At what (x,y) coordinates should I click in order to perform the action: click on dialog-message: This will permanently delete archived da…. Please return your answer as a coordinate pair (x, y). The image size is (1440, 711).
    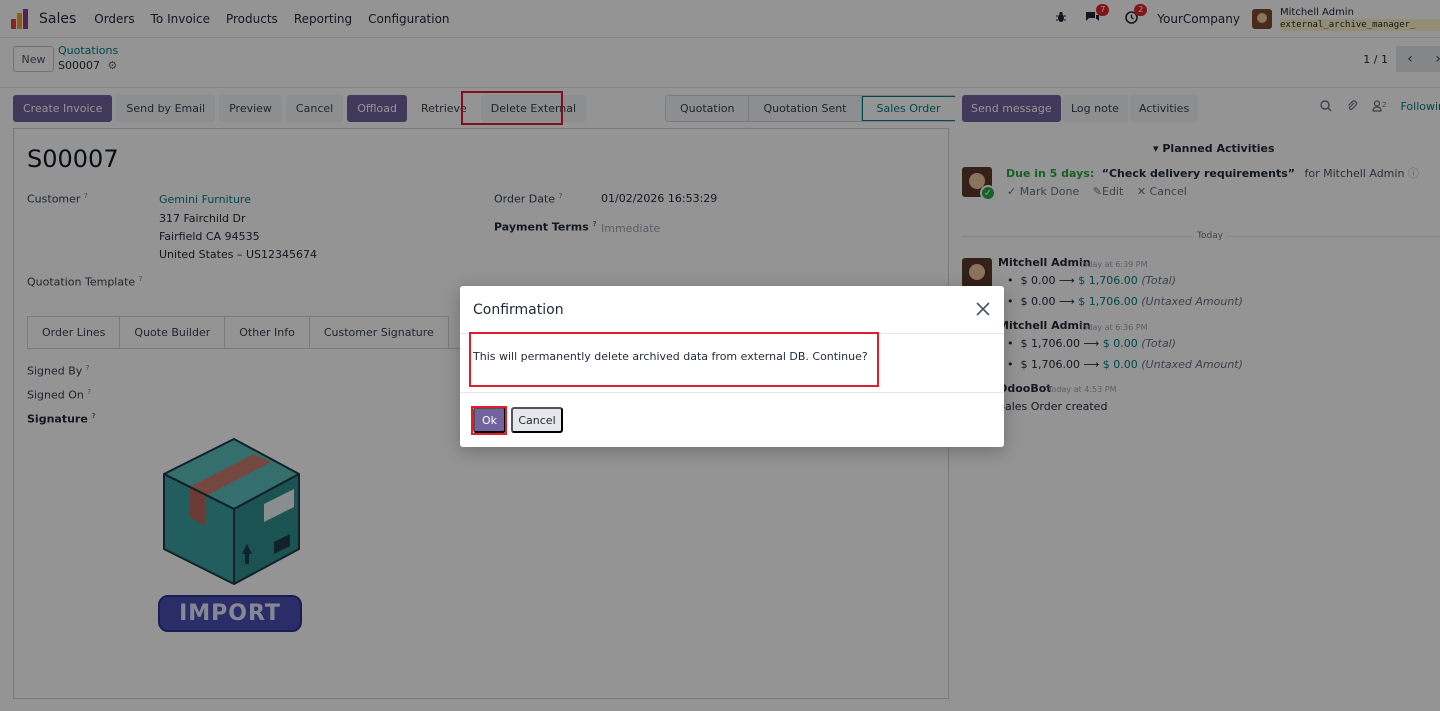
    Looking at the image, I should click on (670, 356).